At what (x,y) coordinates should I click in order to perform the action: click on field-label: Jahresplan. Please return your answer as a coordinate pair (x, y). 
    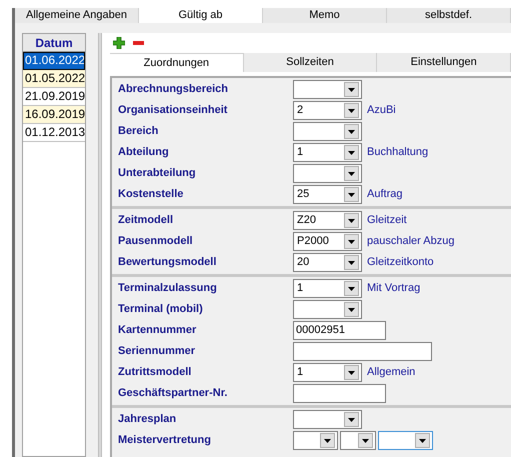
    Looking at the image, I should click on (147, 420).